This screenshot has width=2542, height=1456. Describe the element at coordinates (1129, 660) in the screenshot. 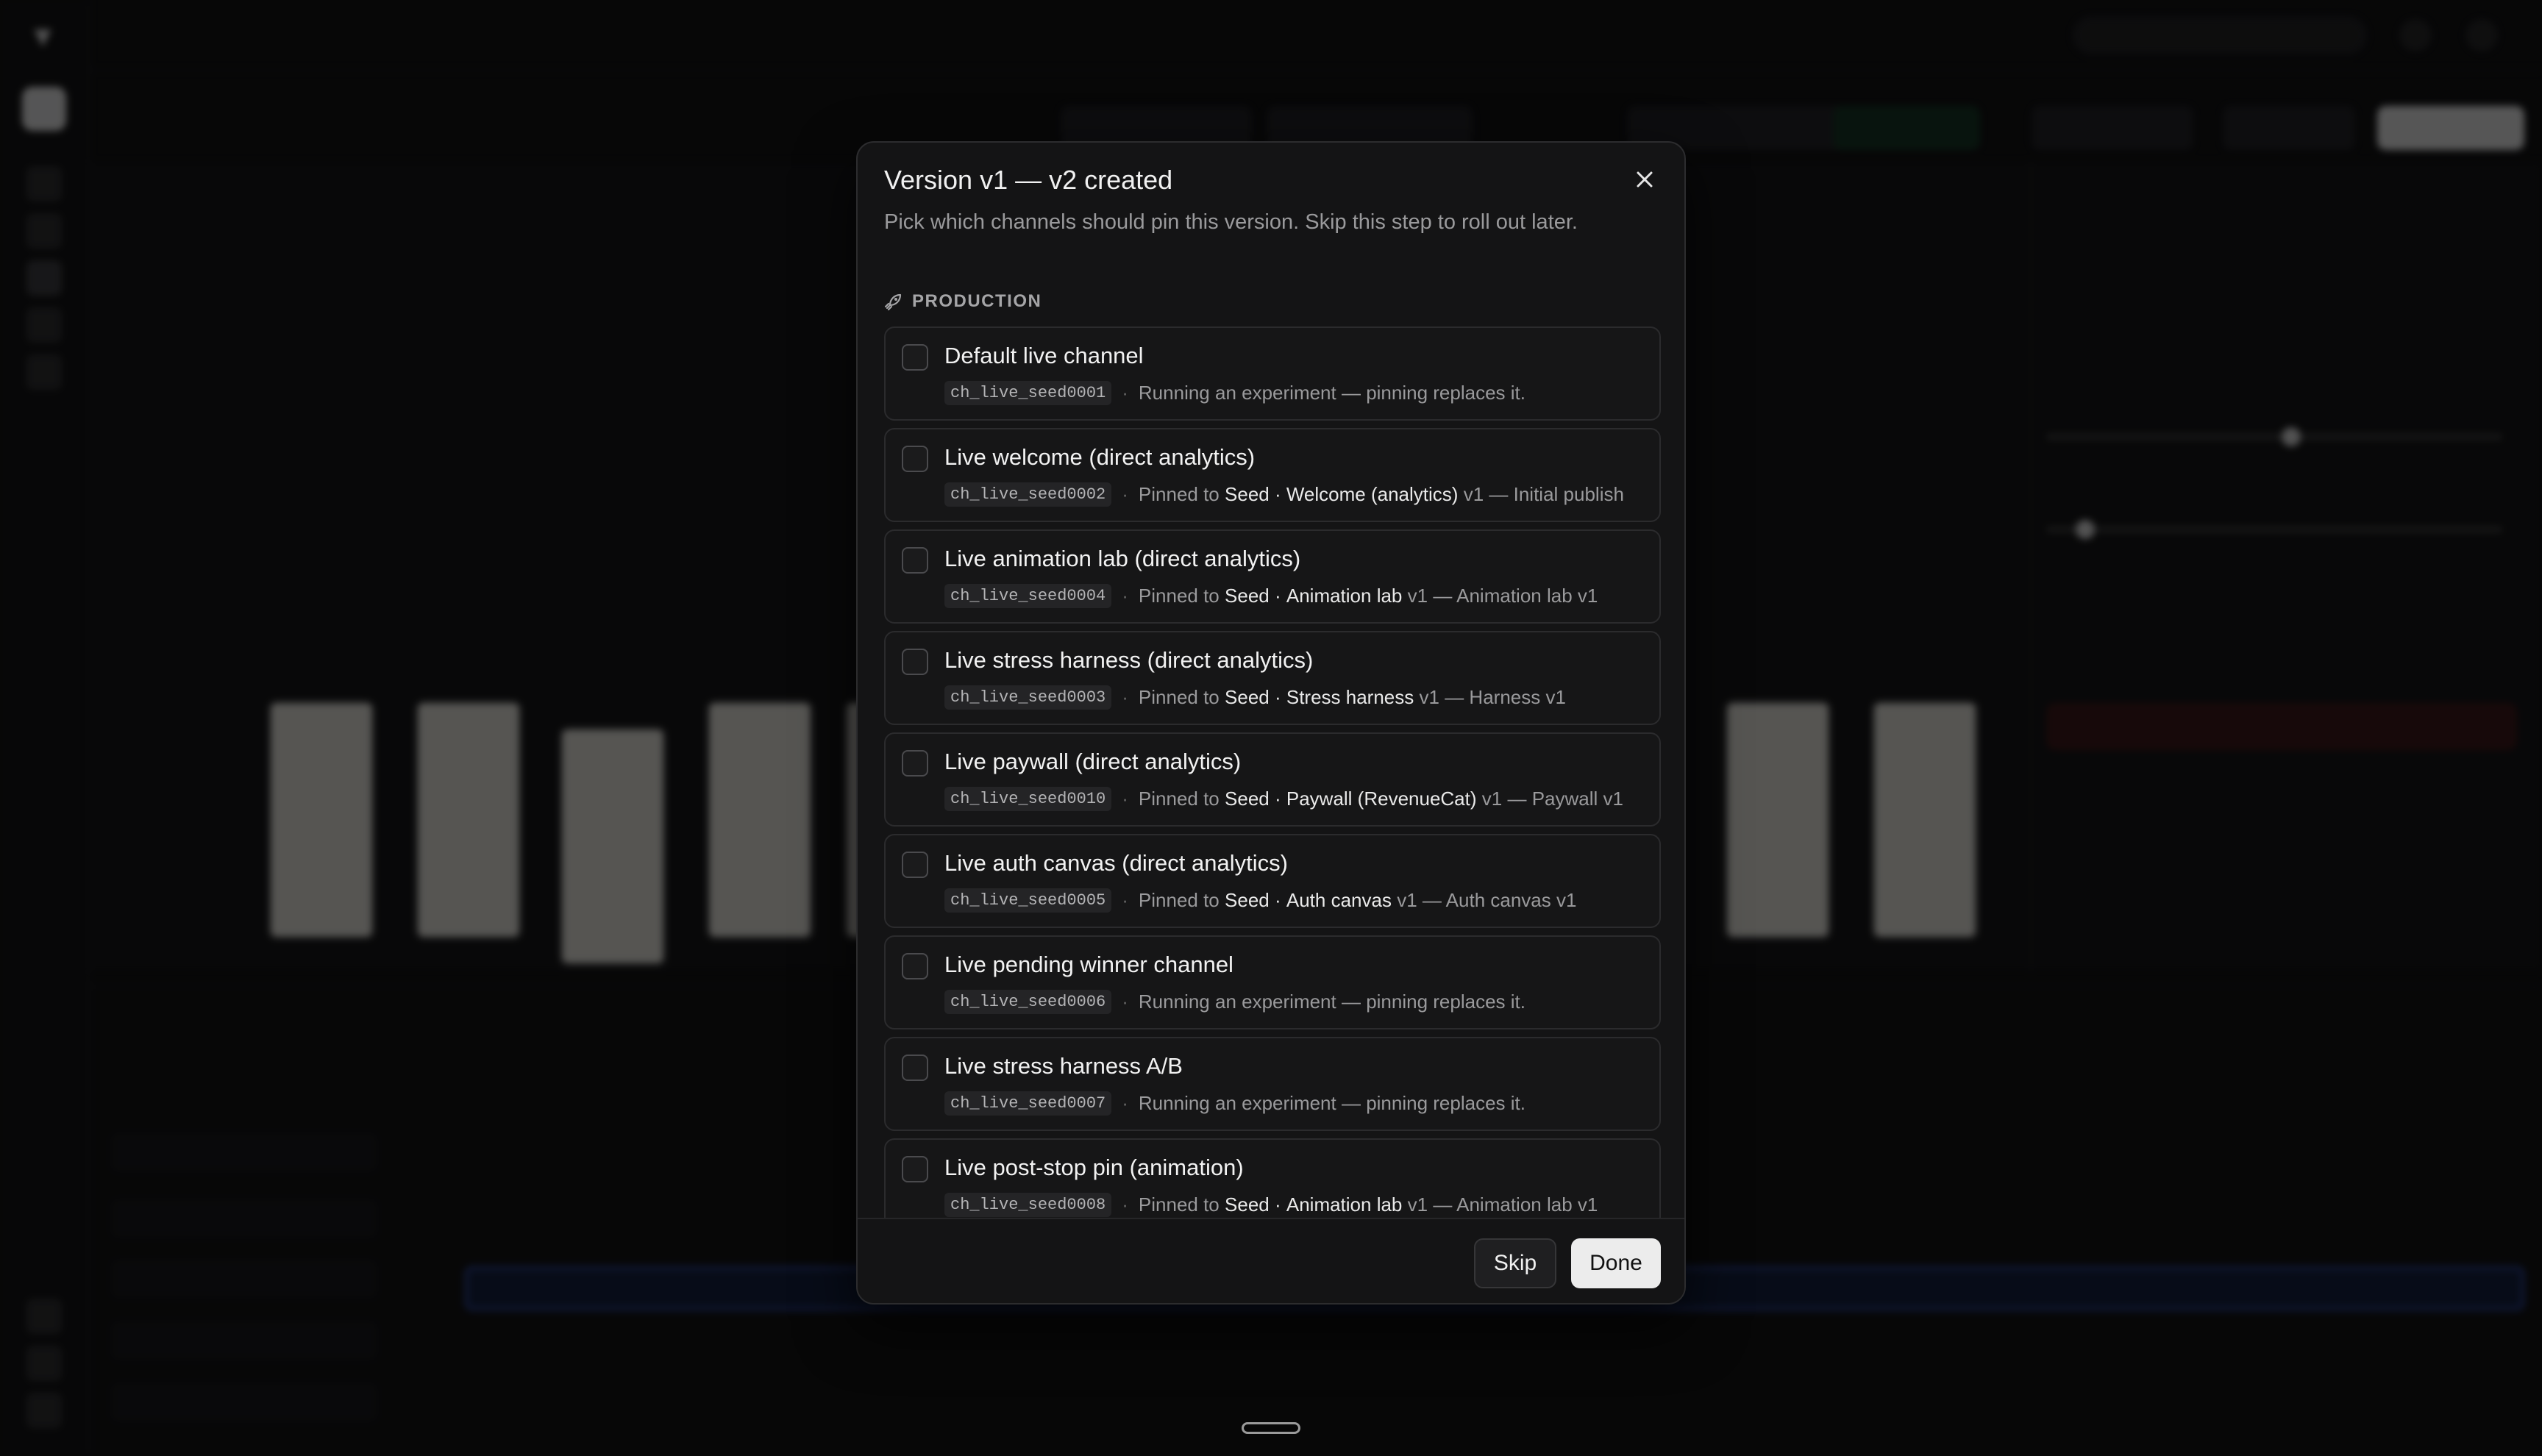

I see `channel-name: Live stress harness (direct analytics)` at that location.